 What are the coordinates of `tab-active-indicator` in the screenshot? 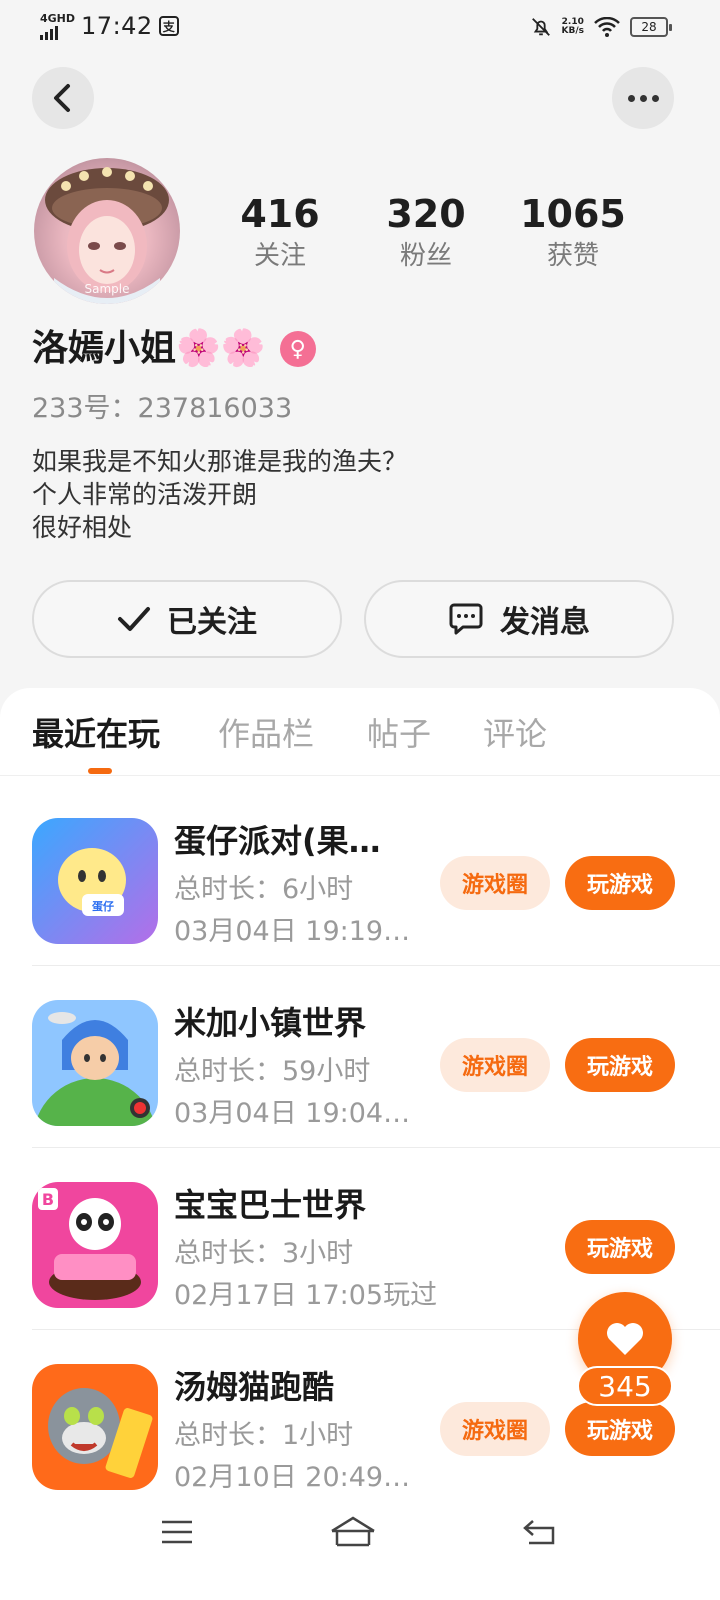 It's located at (100, 771).